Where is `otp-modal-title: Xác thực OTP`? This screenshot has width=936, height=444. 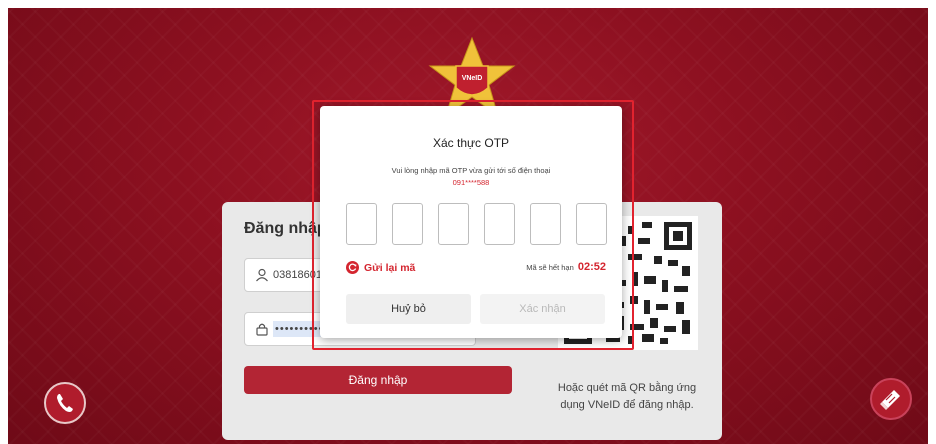
otp-modal-title: Xác thực OTP is located at coordinates (471, 143).